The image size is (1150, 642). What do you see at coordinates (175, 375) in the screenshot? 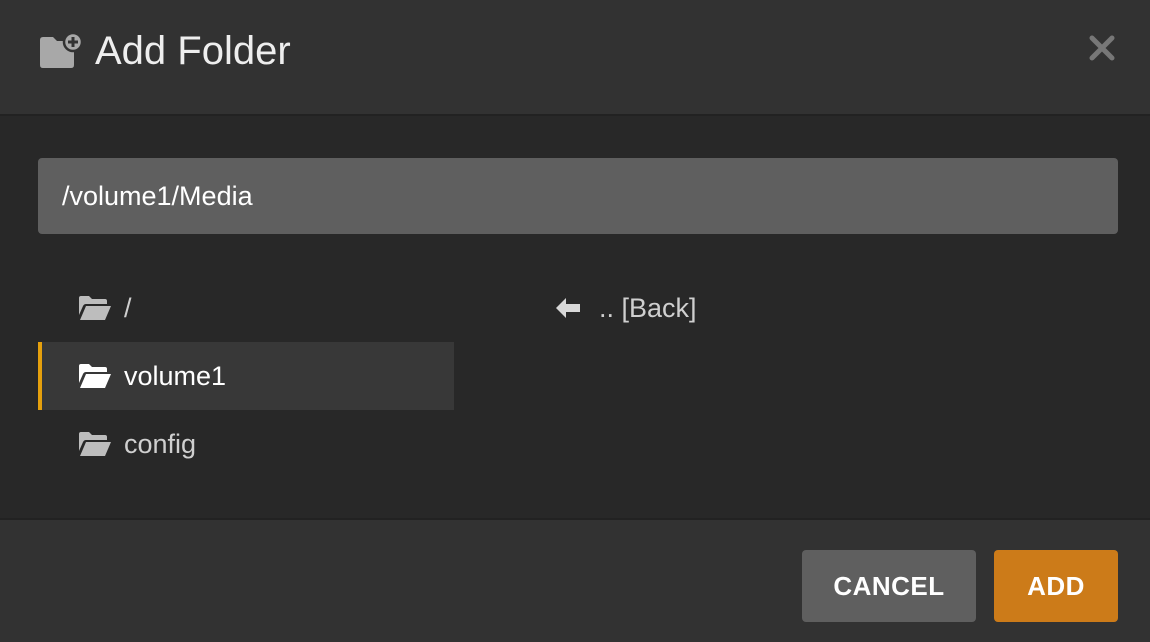
I see `folder-label: volume1` at bounding box center [175, 375].